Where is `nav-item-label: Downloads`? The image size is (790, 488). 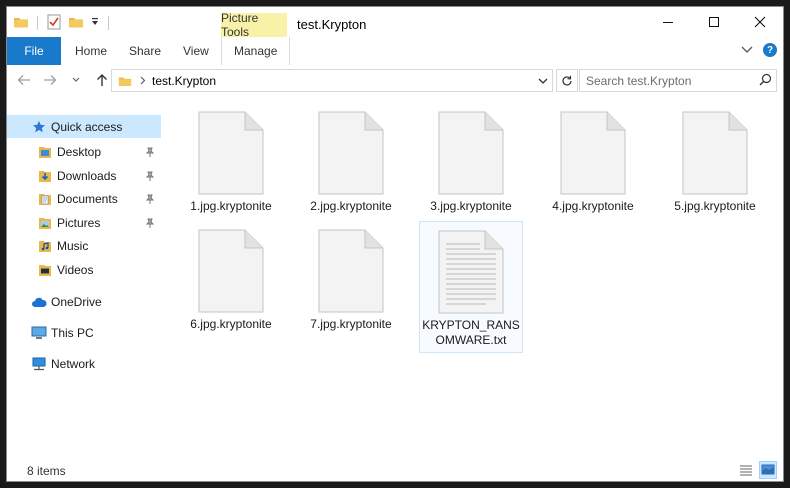 nav-item-label: Downloads is located at coordinates (87, 175).